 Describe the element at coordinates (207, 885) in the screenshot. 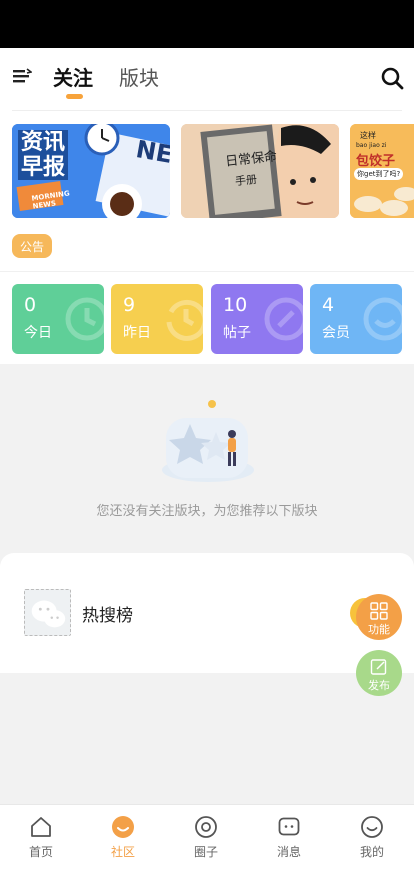

I see `bottom-safe-area` at that location.